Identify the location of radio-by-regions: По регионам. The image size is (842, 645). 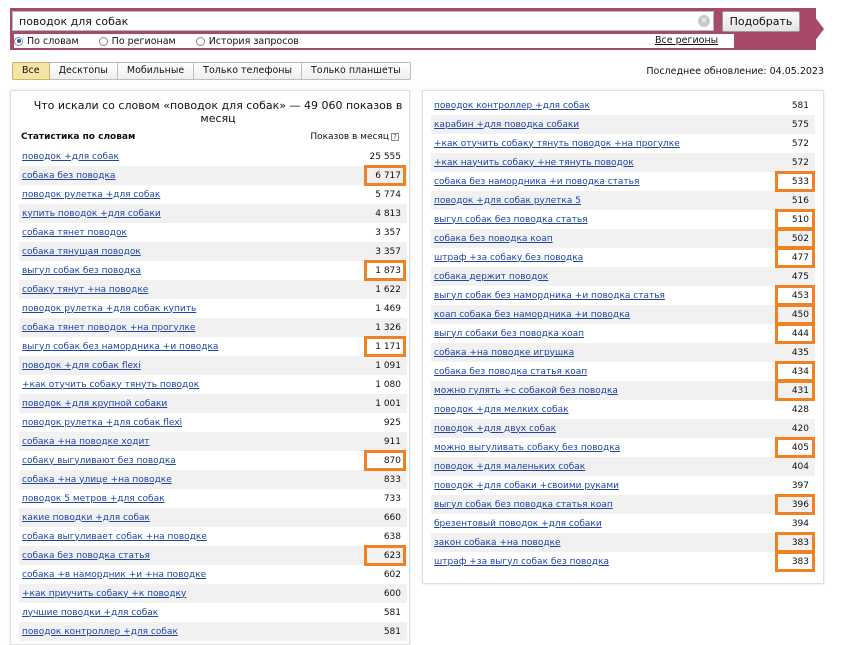
(137, 41).